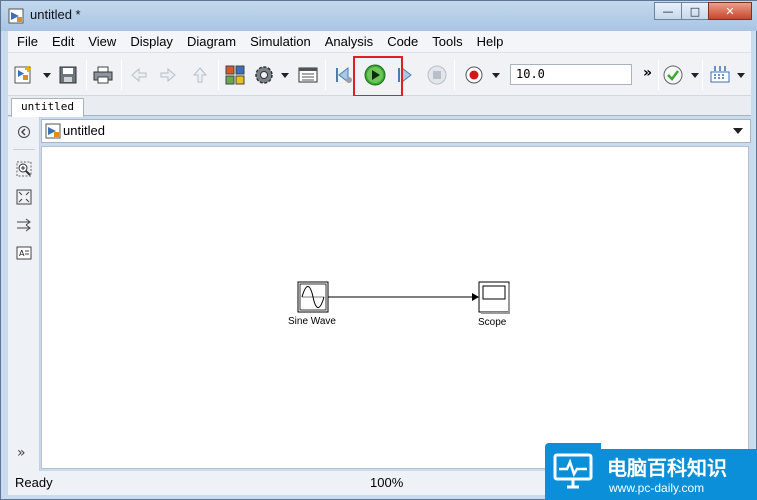 Image resolution: width=757 pixels, height=500 pixels. I want to click on toolbar-more-button: », so click(647, 73).